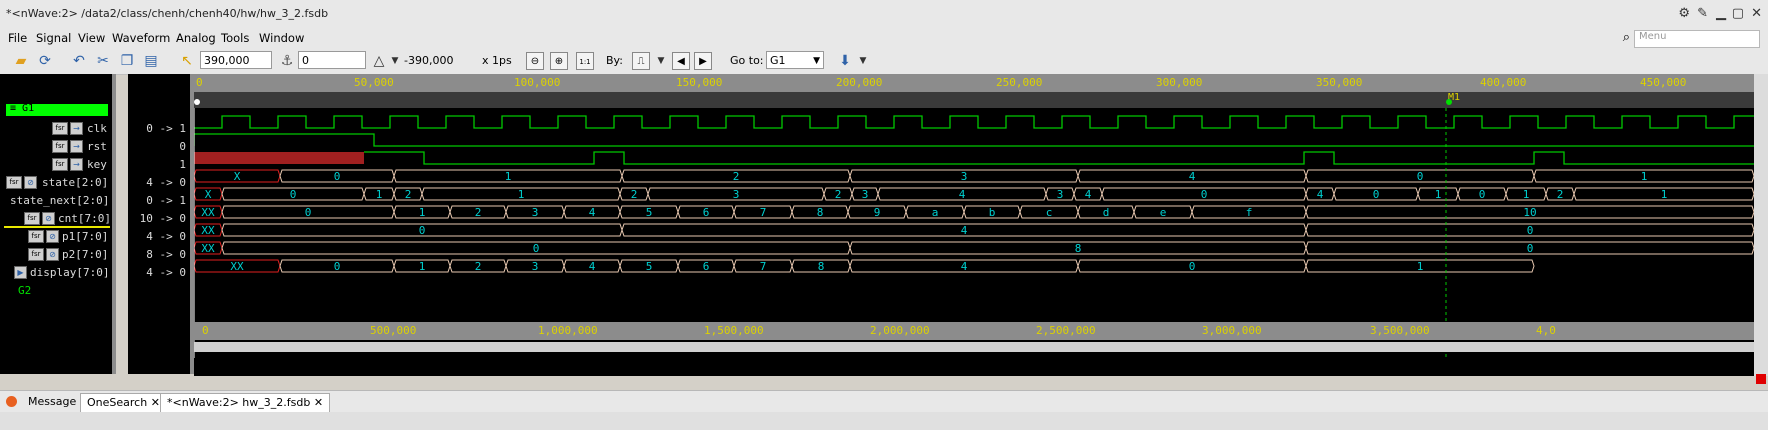 This screenshot has width=1768, height=430. Describe the element at coordinates (53, 38) in the screenshot. I see `menu-signal: Signal` at that location.